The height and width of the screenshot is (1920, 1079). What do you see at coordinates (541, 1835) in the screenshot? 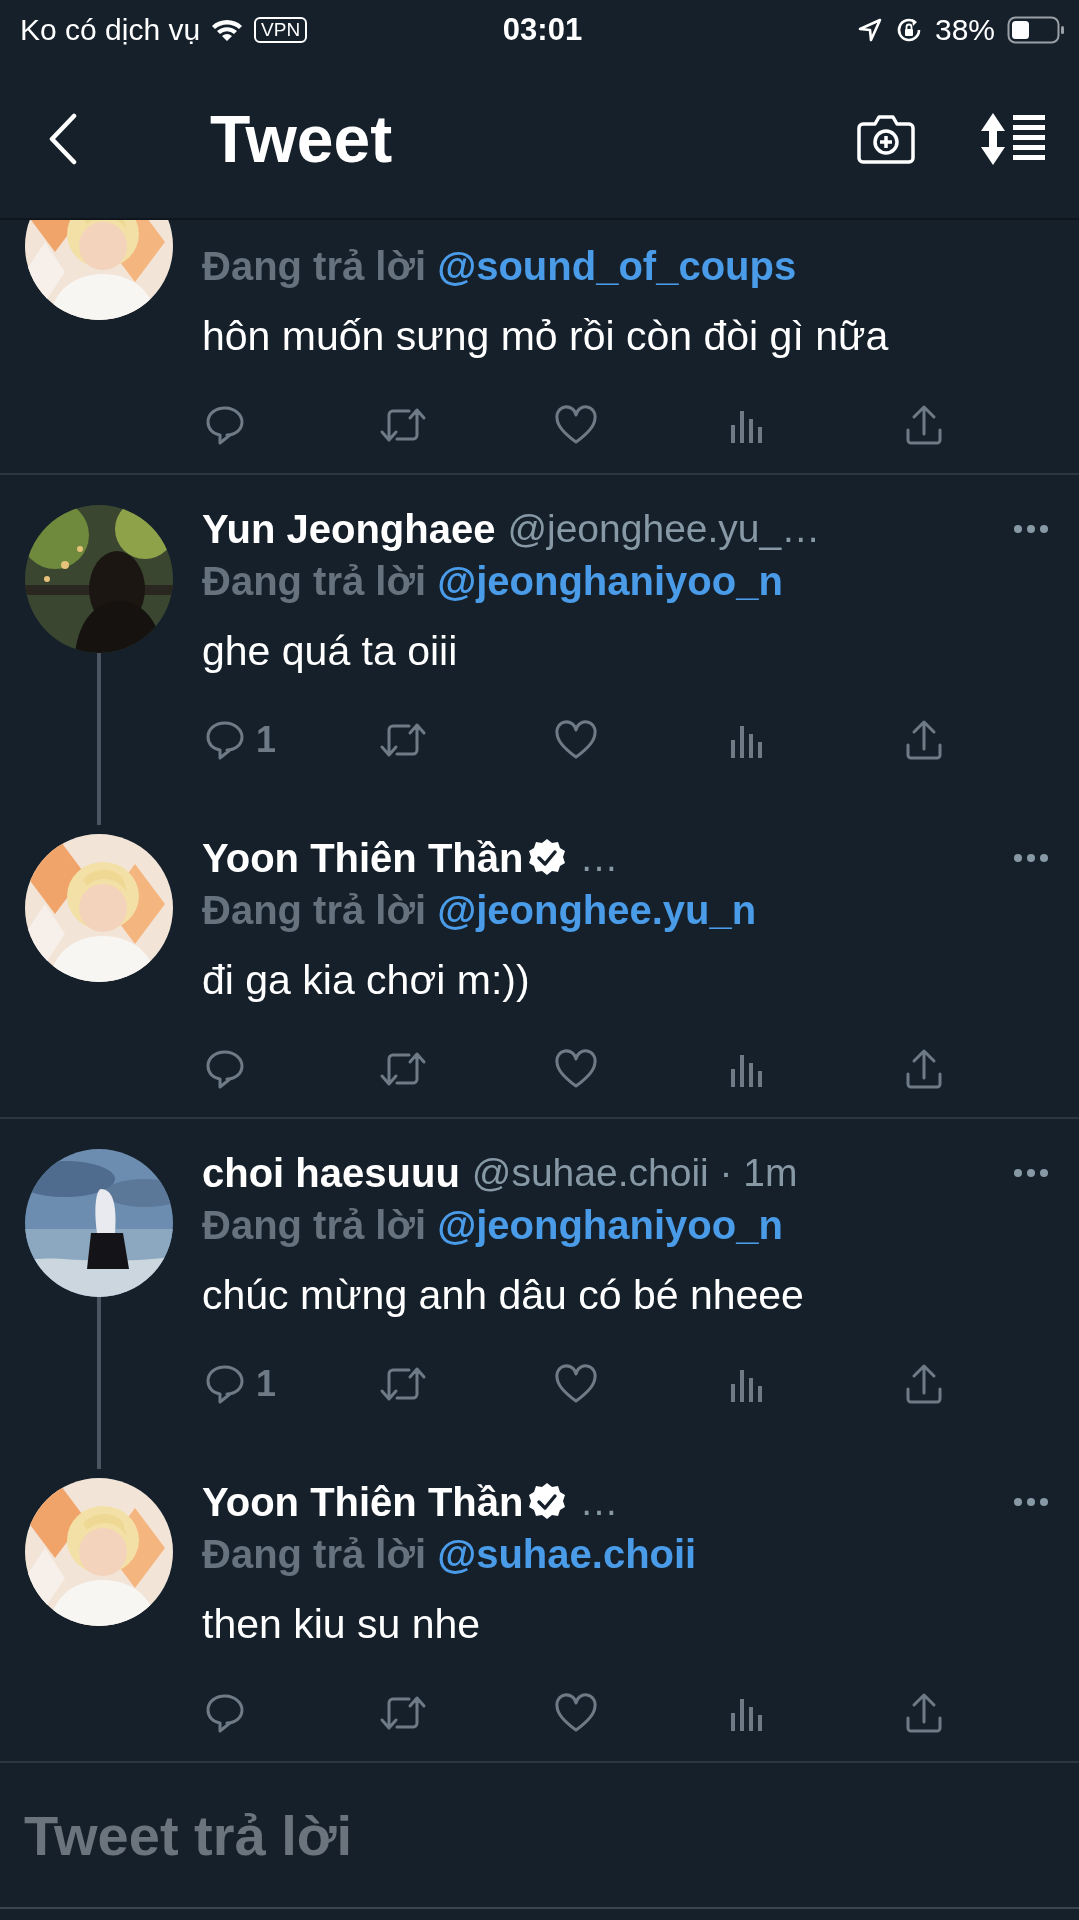
I see `reply-field: Tweet trả lời` at bounding box center [541, 1835].